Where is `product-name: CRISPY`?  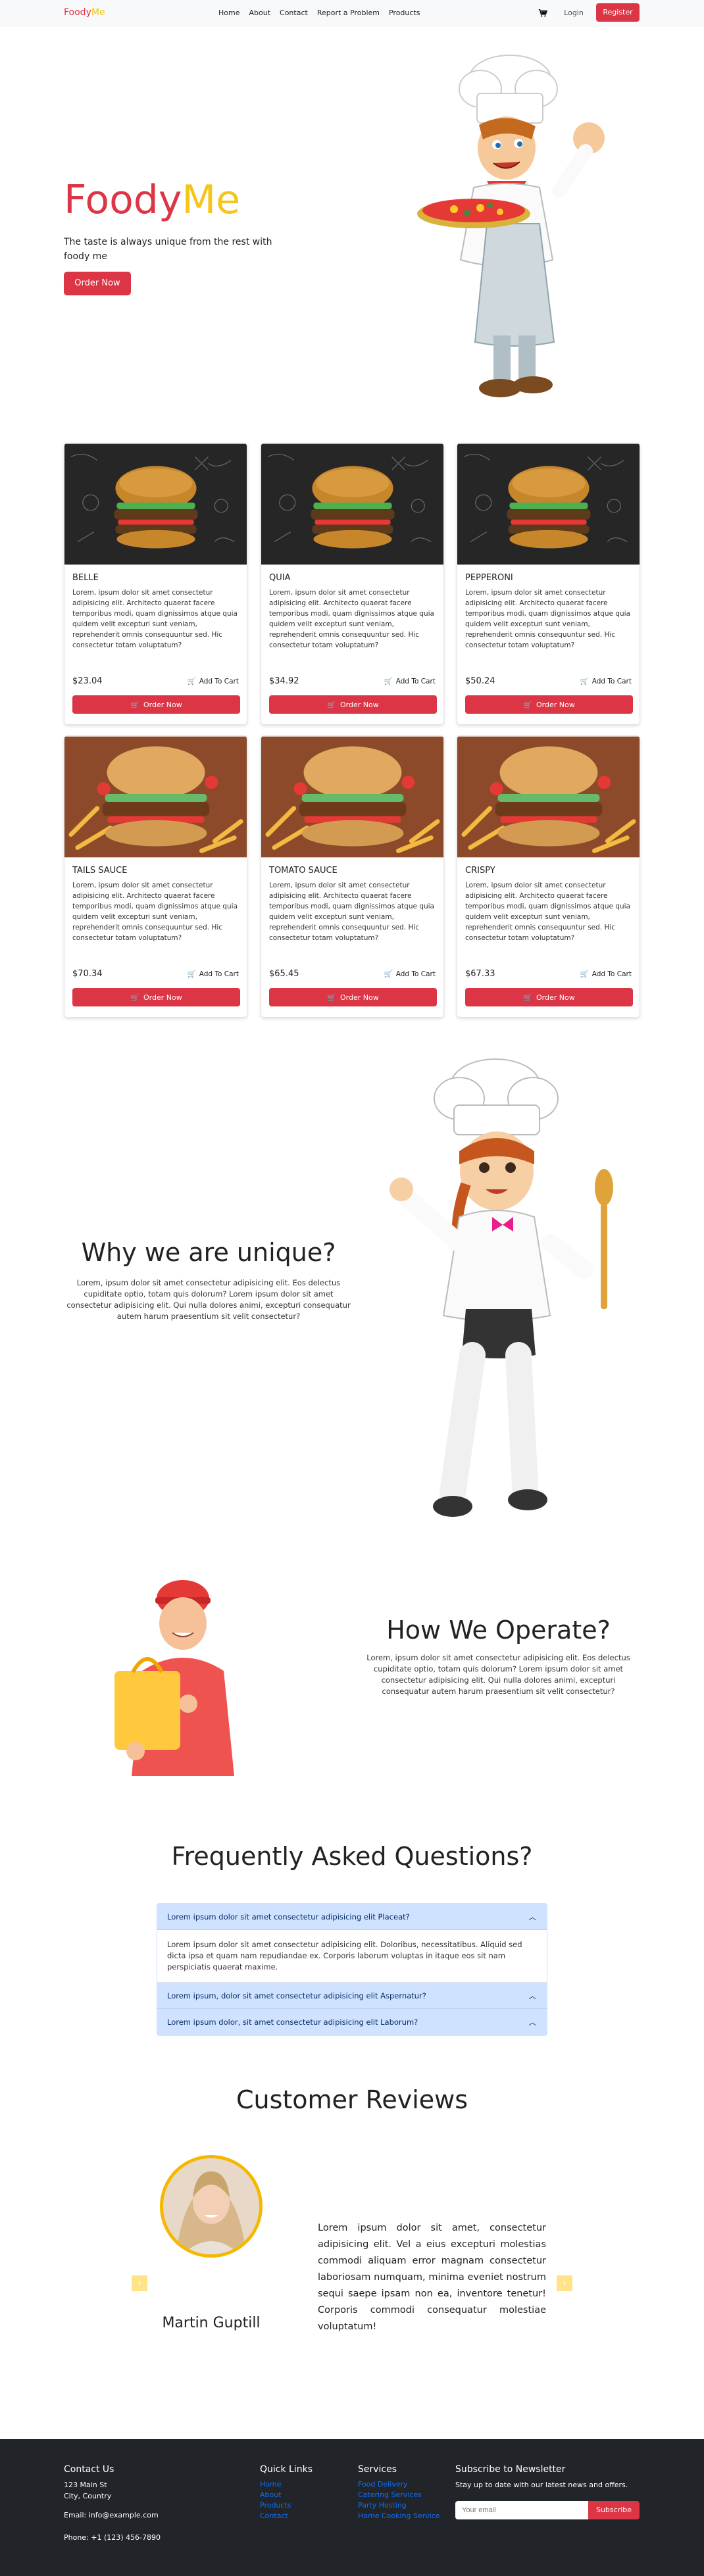 product-name: CRISPY is located at coordinates (480, 871).